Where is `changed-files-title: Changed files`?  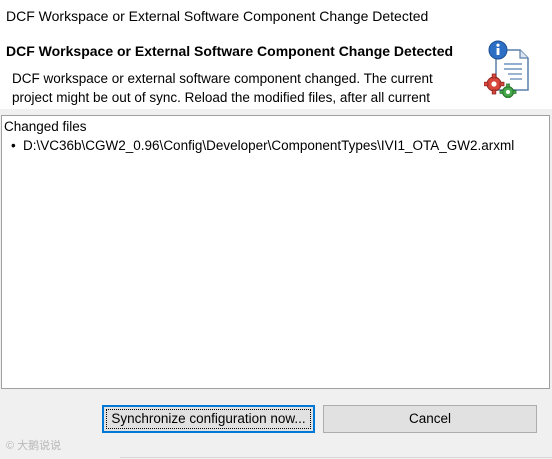 changed-files-title: Changed files is located at coordinates (45, 126).